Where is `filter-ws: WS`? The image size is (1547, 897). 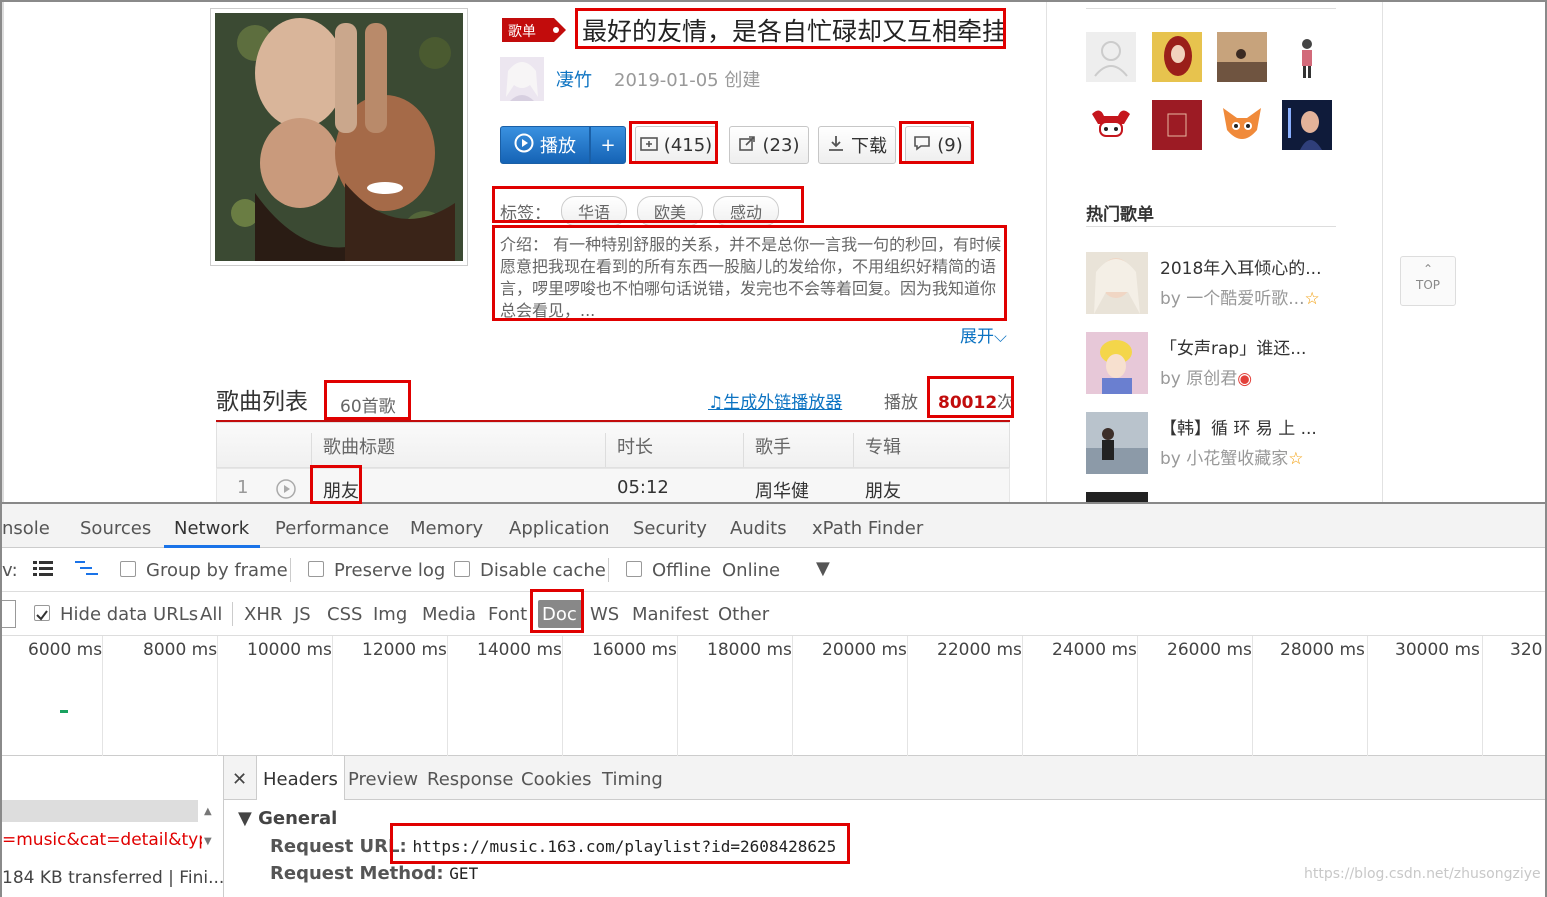 filter-ws: WS is located at coordinates (604, 614).